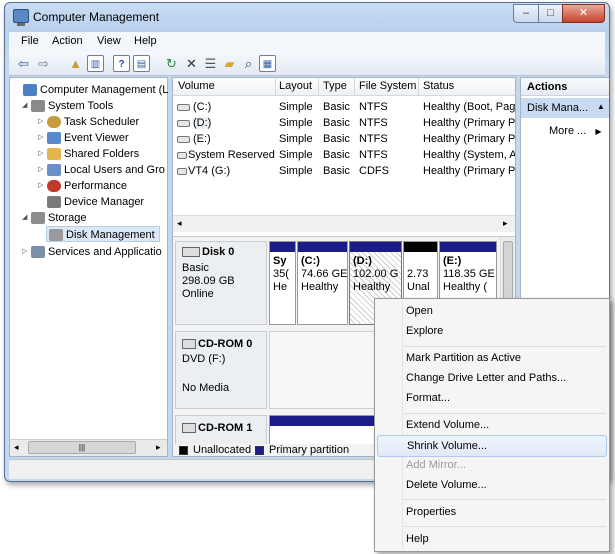  What do you see at coordinates (54, 218) in the screenshot?
I see `tree-item-storage: ◢ Storage` at bounding box center [54, 218].